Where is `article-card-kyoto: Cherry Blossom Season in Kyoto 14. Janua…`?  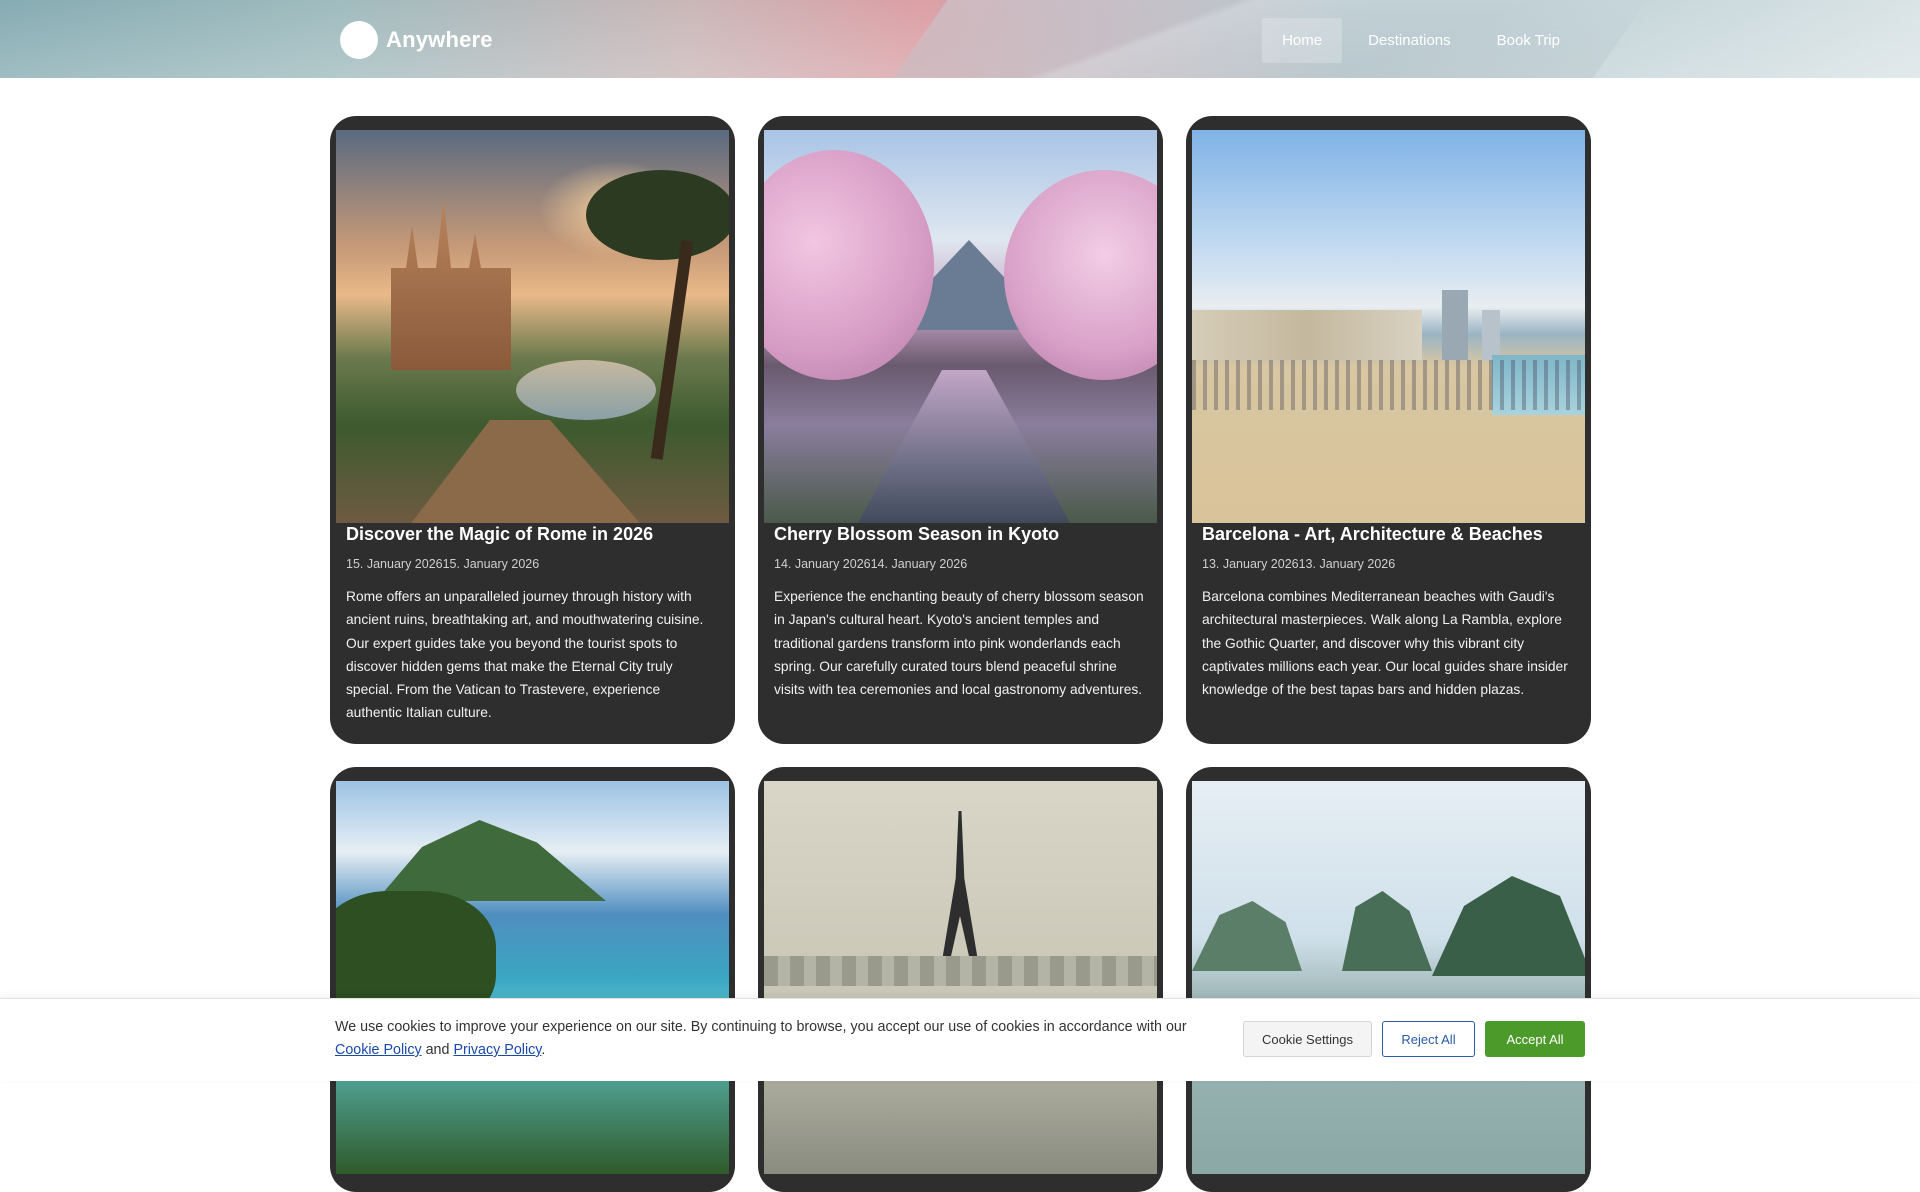 article-card-kyoto: Cherry Blossom Season in Kyoto 14. Janua… is located at coordinates (960, 430).